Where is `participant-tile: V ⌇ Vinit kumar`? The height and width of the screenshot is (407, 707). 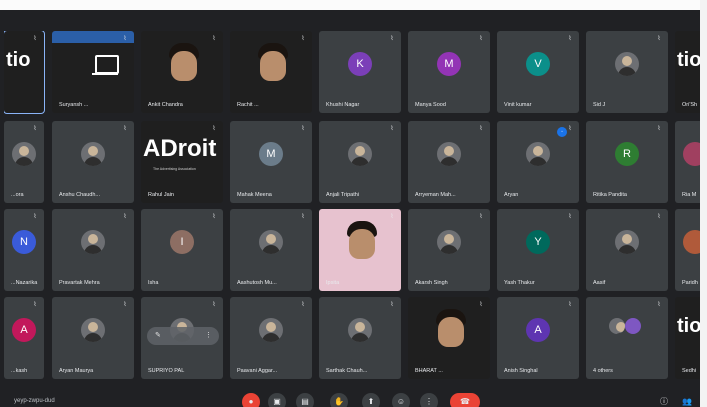 participant-tile: V ⌇ Vinit kumar is located at coordinates (538, 72).